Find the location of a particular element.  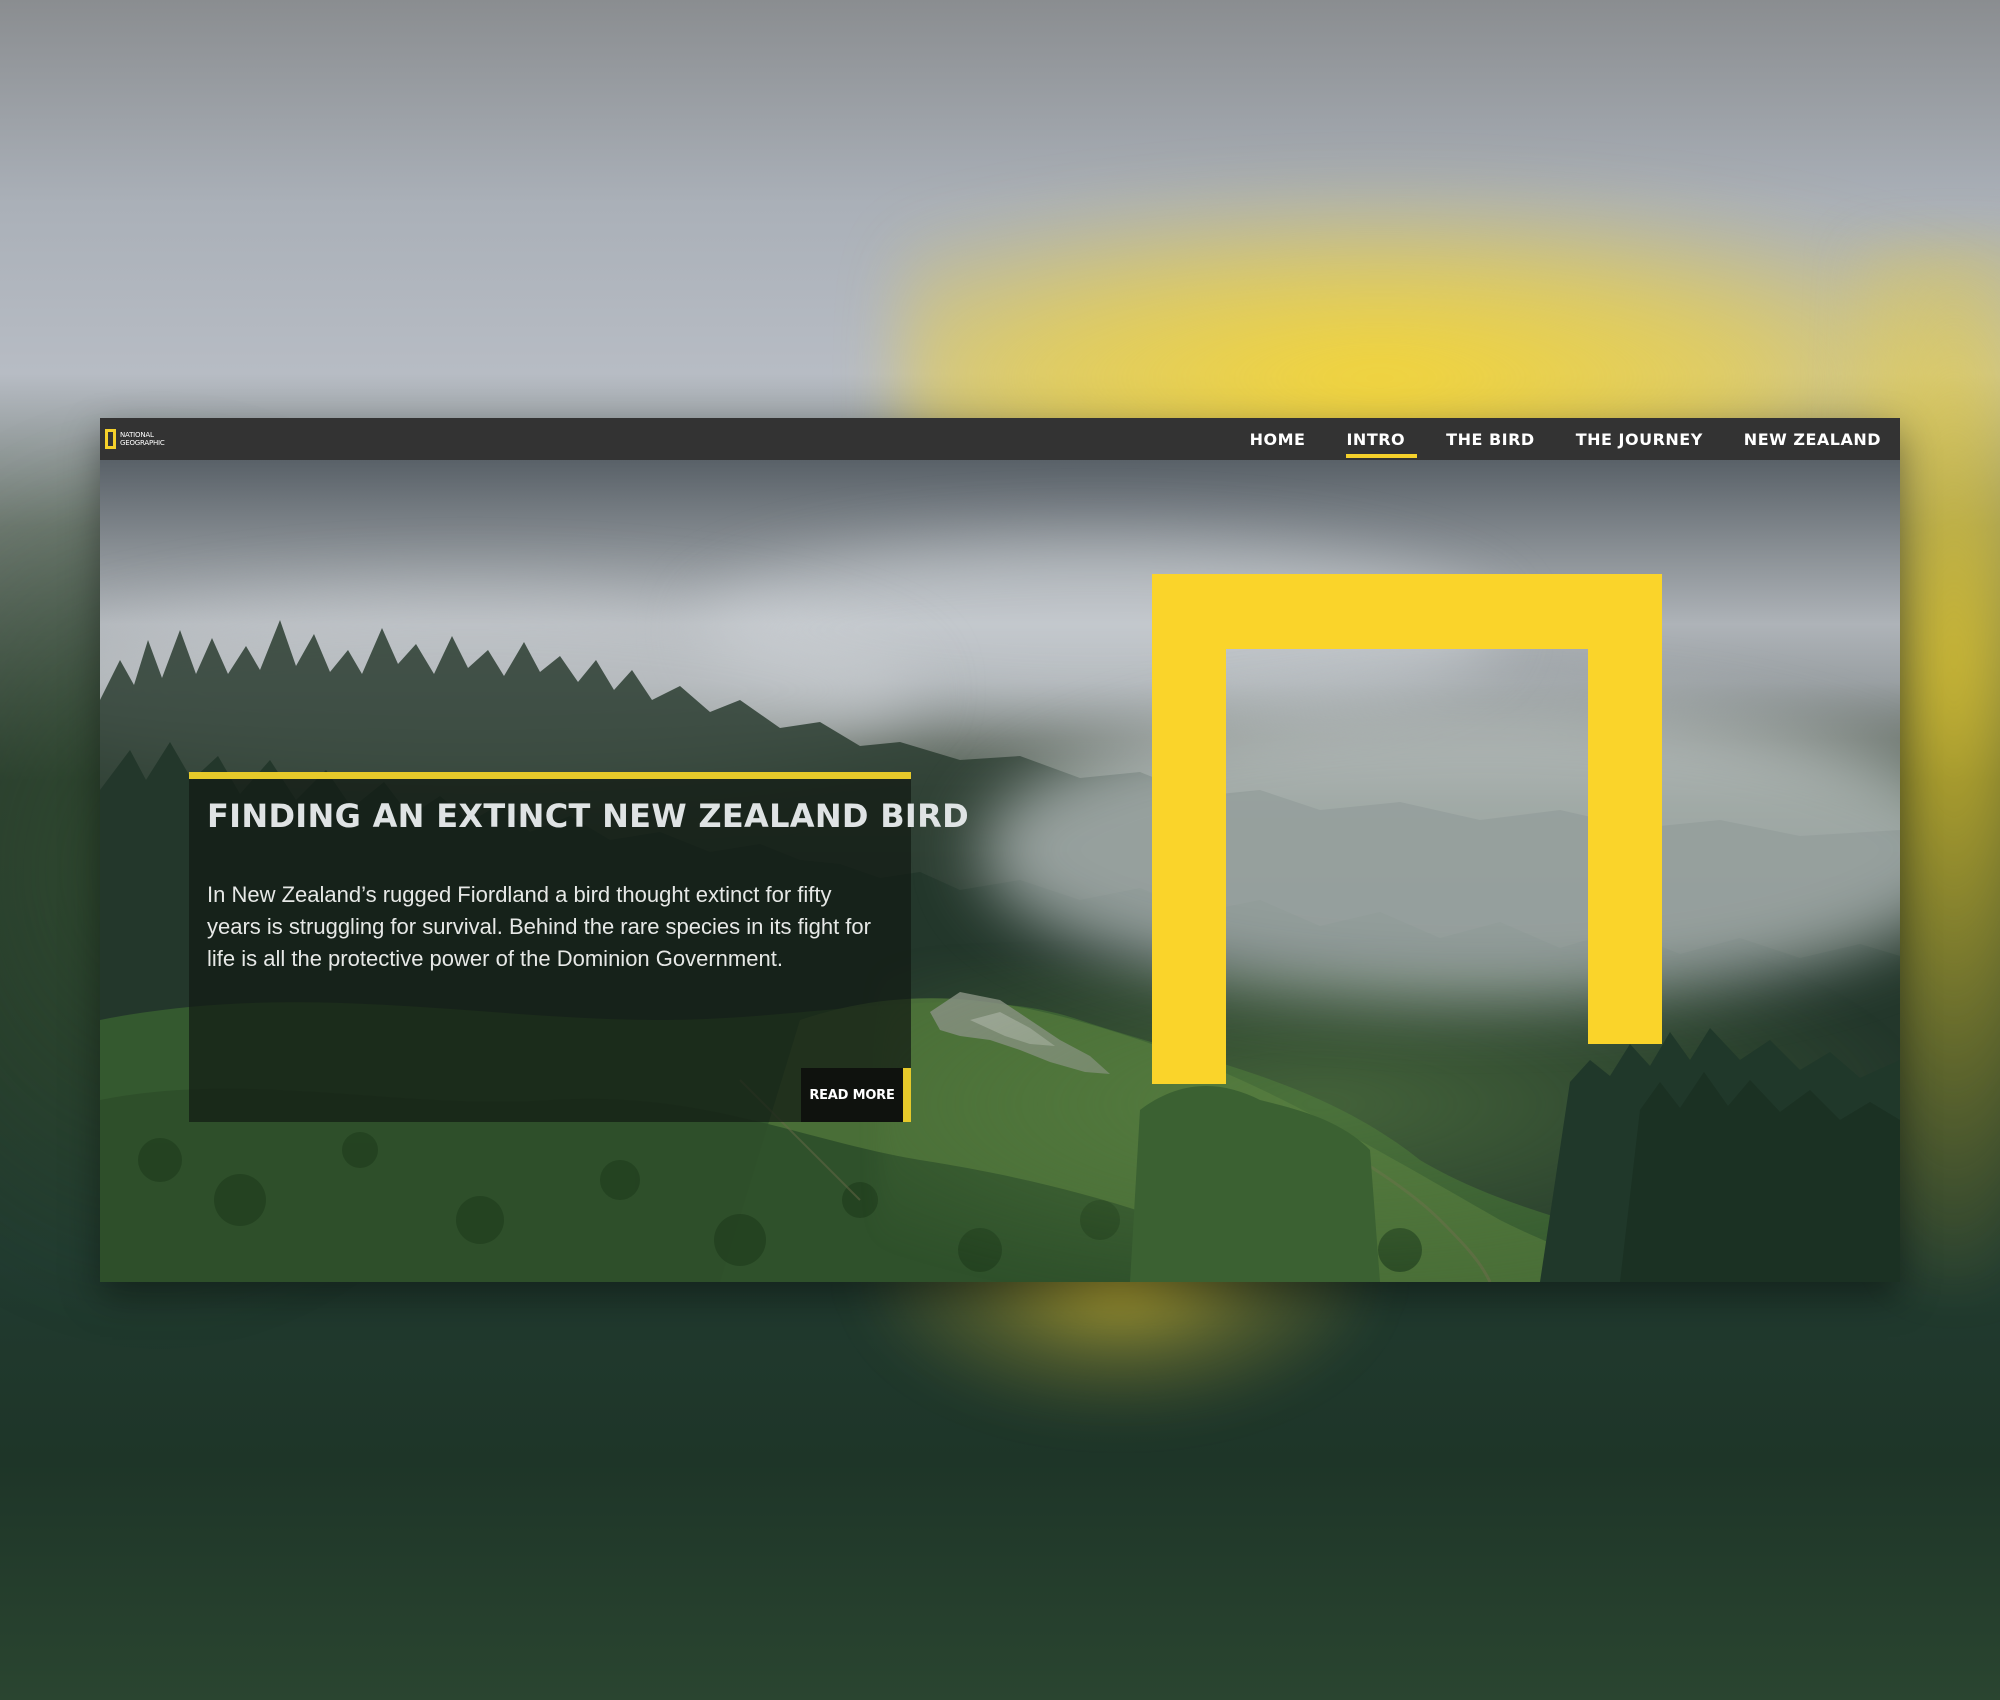

yellow-frame-left is located at coordinates (1189, 829).